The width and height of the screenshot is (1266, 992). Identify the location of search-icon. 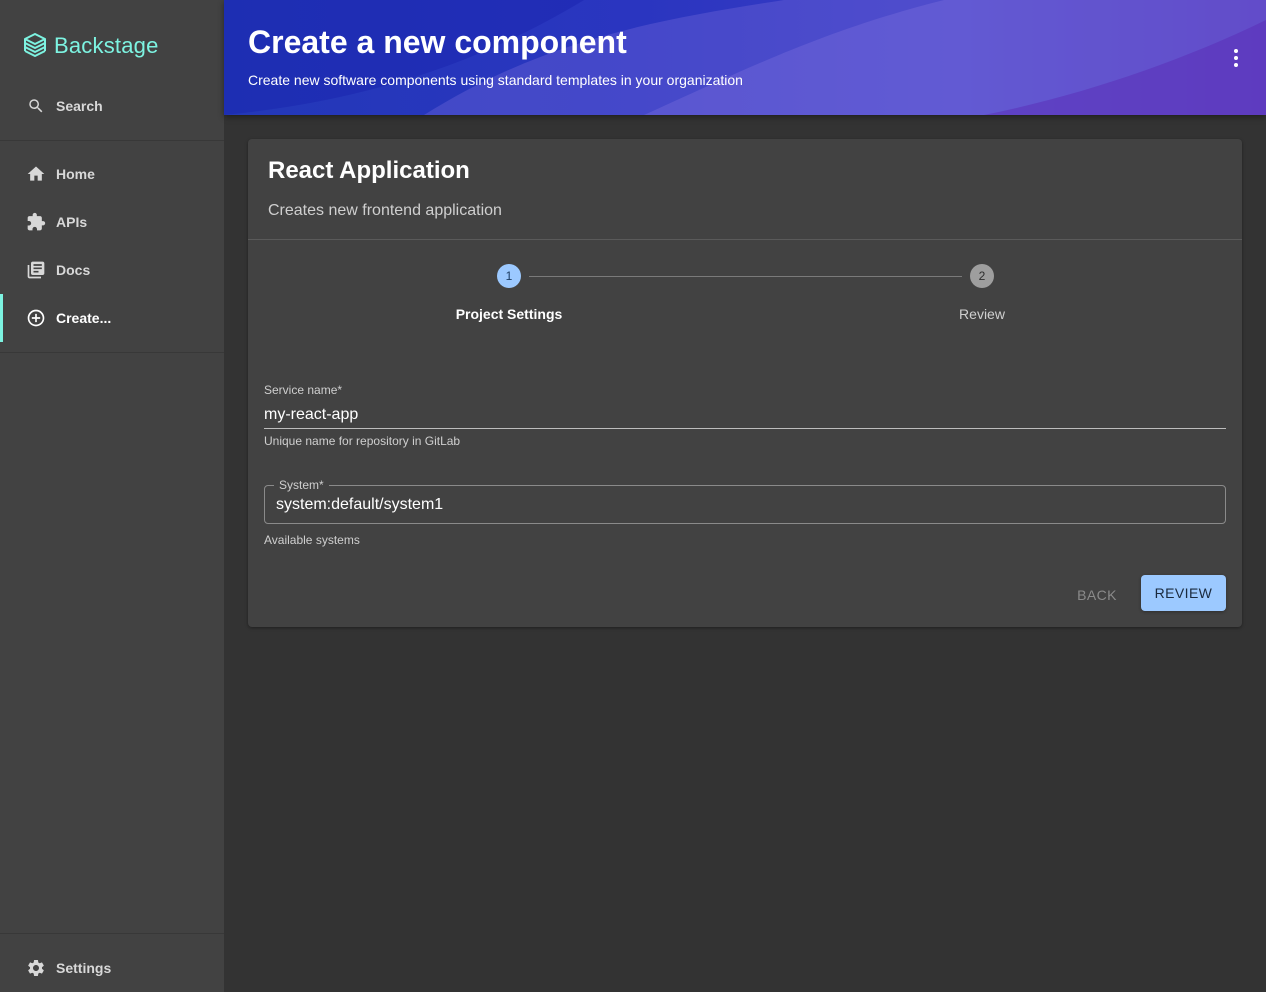
(36, 106).